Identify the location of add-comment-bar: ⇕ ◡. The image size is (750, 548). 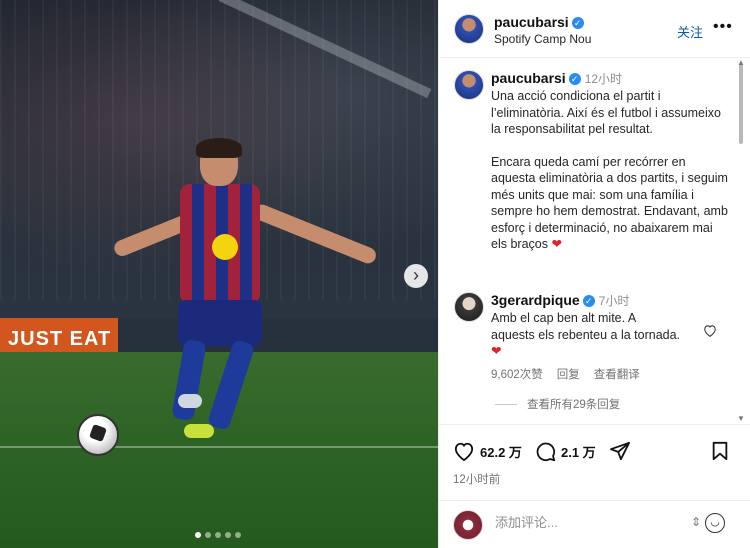
(594, 524).